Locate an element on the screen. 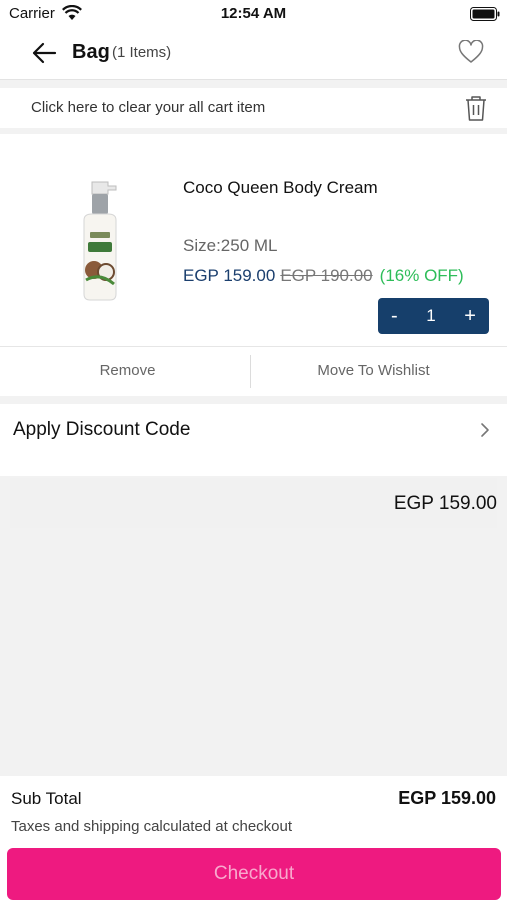 Image resolution: width=507 pixels, height=900 pixels. clear-cart-text: Click here to clear your all cart item is located at coordinates (148, 107).